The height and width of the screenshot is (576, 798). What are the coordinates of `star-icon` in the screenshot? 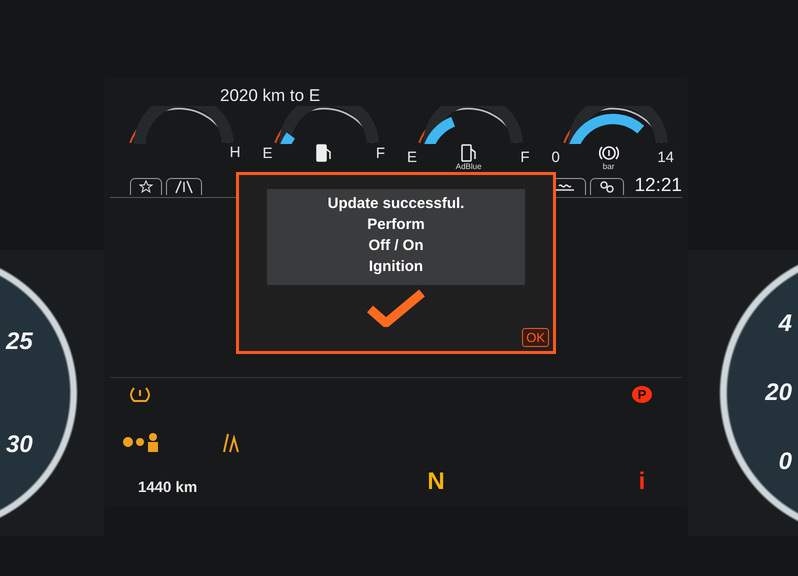 It's located at (146, 187).